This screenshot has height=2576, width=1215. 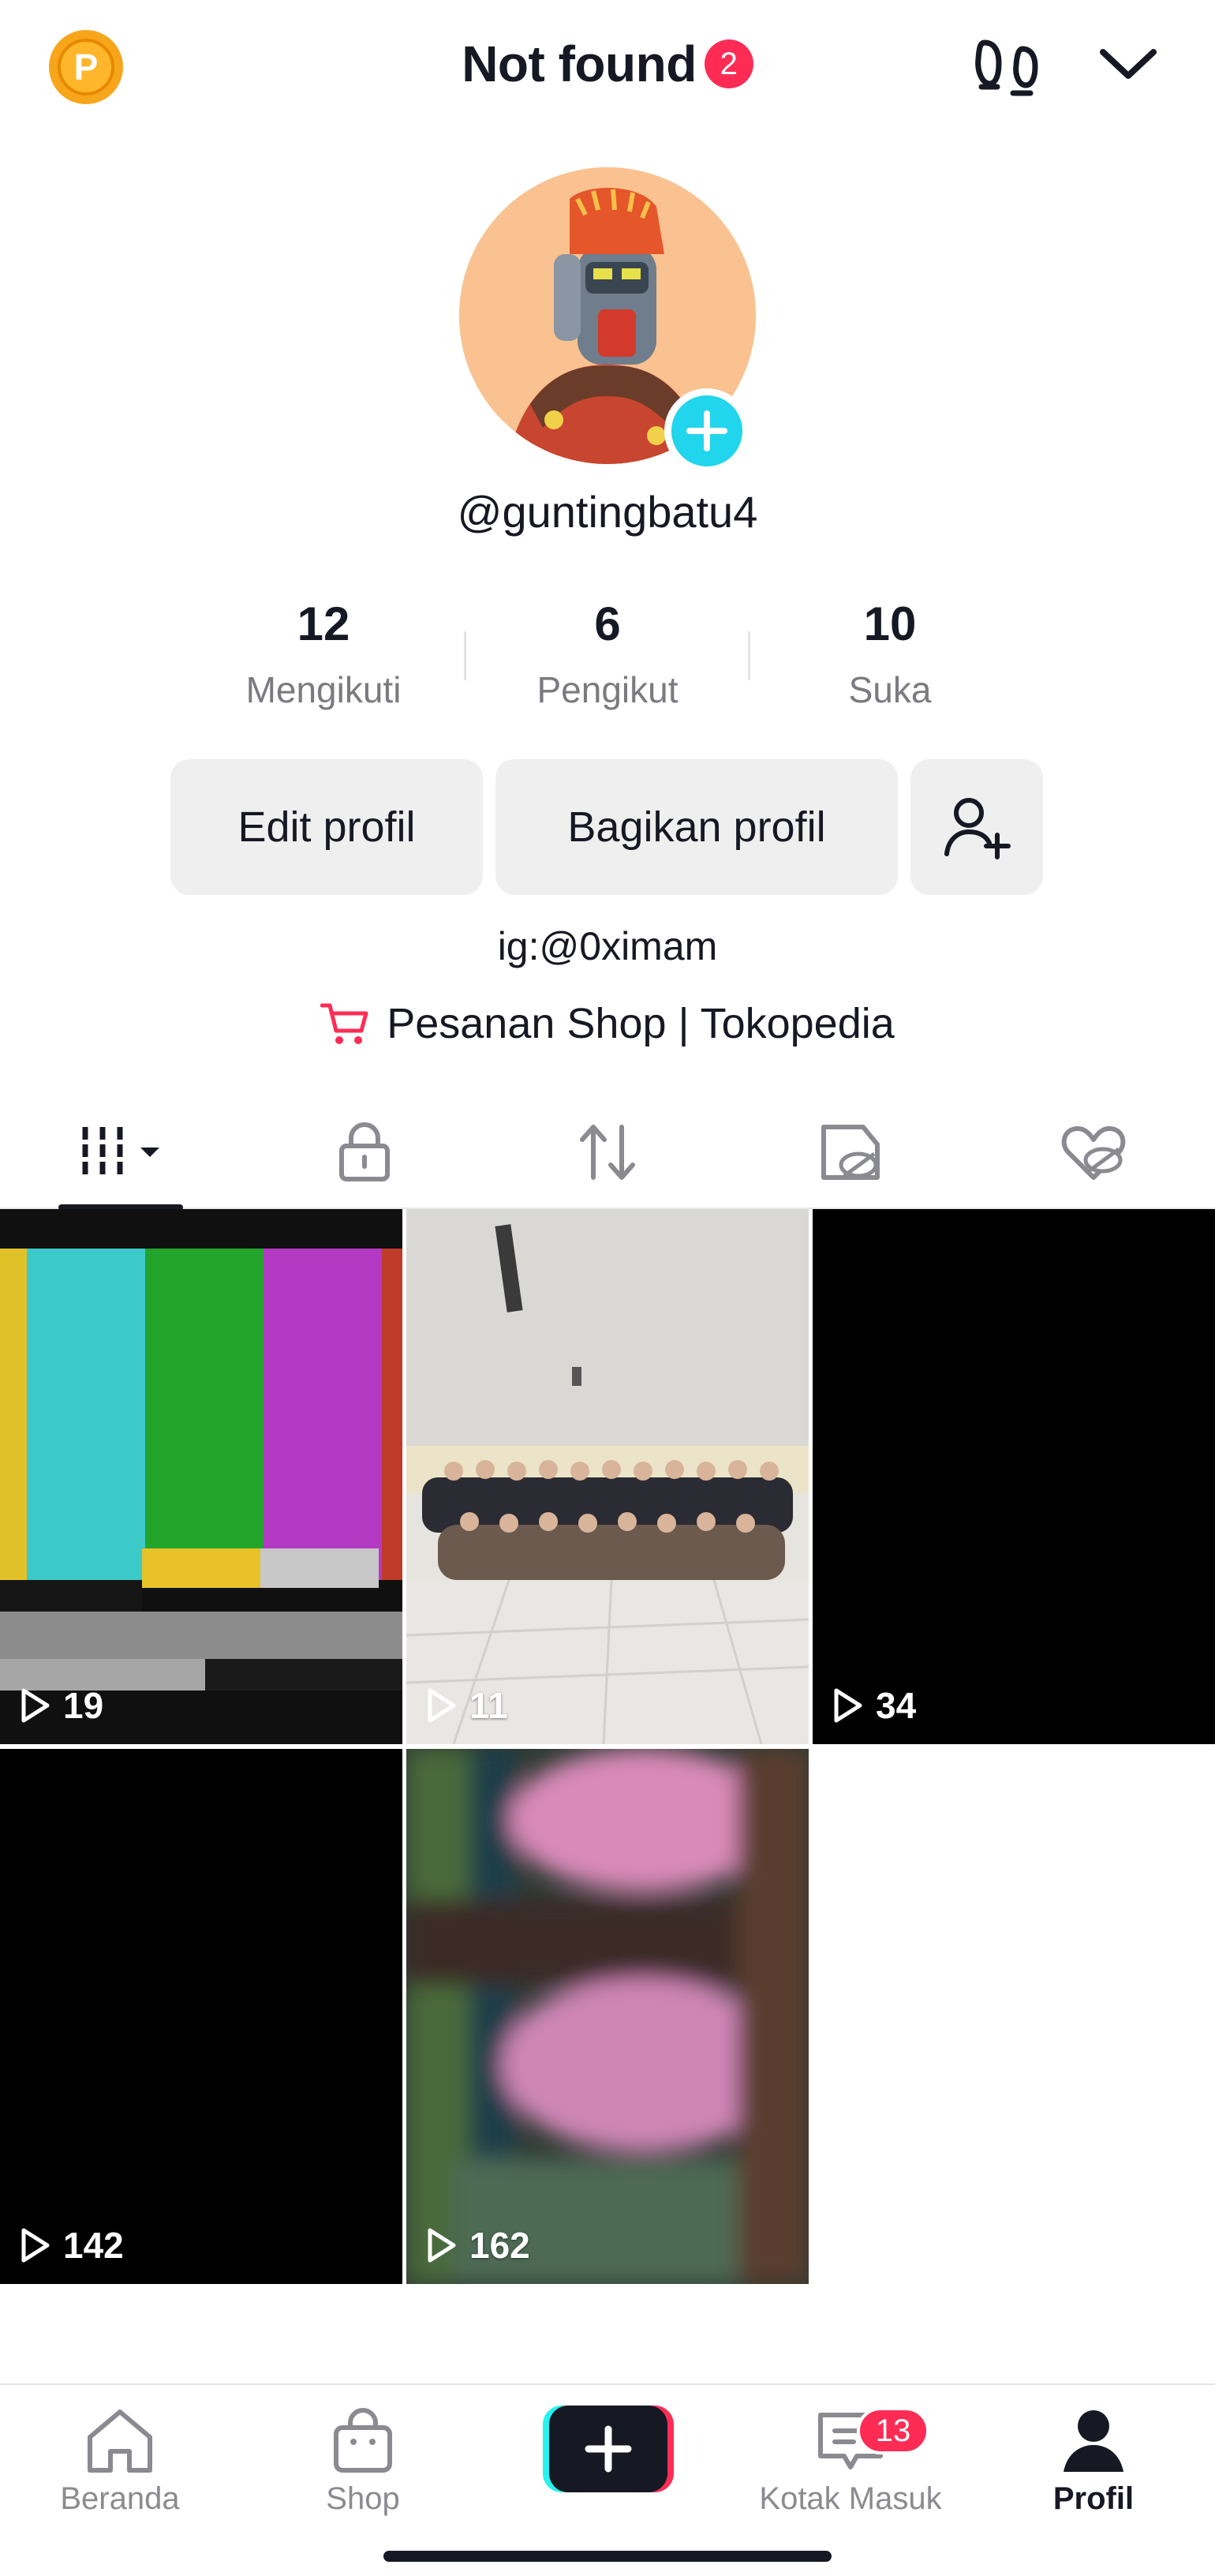 What do you see at coordinates (607, 654) in the screenshot?
I see `stat-followers: 6 Pengikut` at bounding box center [607, 654].